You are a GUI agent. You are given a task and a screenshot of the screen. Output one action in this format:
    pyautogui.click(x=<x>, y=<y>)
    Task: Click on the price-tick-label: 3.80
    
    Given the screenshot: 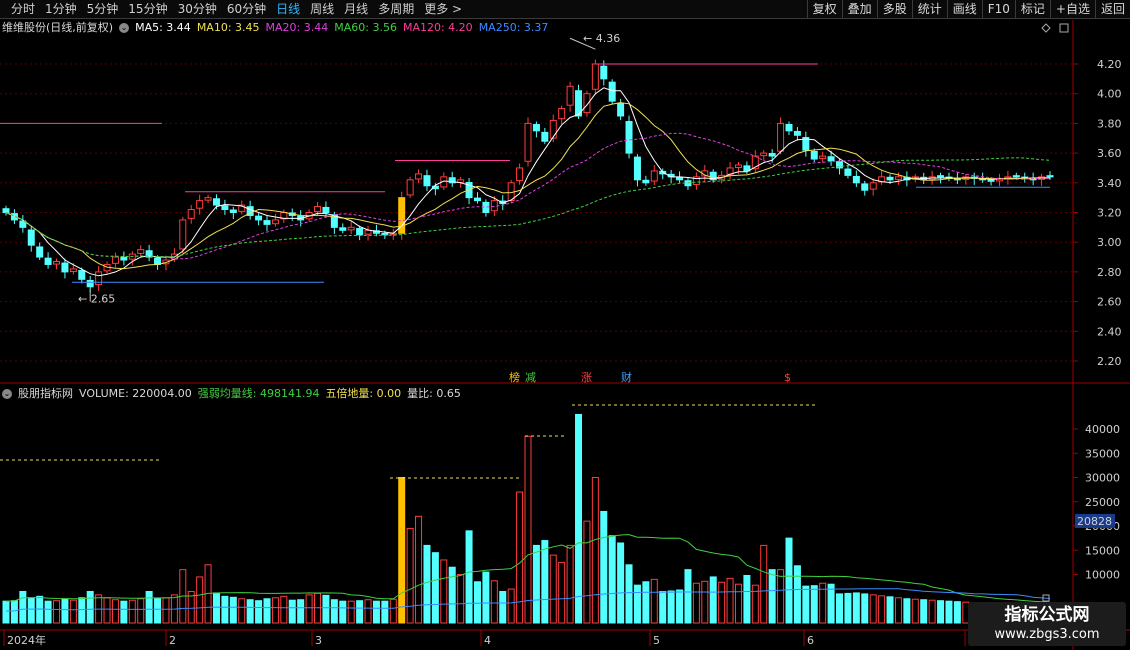 What is the action you would take?
    pyautogui.click(x=1109, y=123)
    